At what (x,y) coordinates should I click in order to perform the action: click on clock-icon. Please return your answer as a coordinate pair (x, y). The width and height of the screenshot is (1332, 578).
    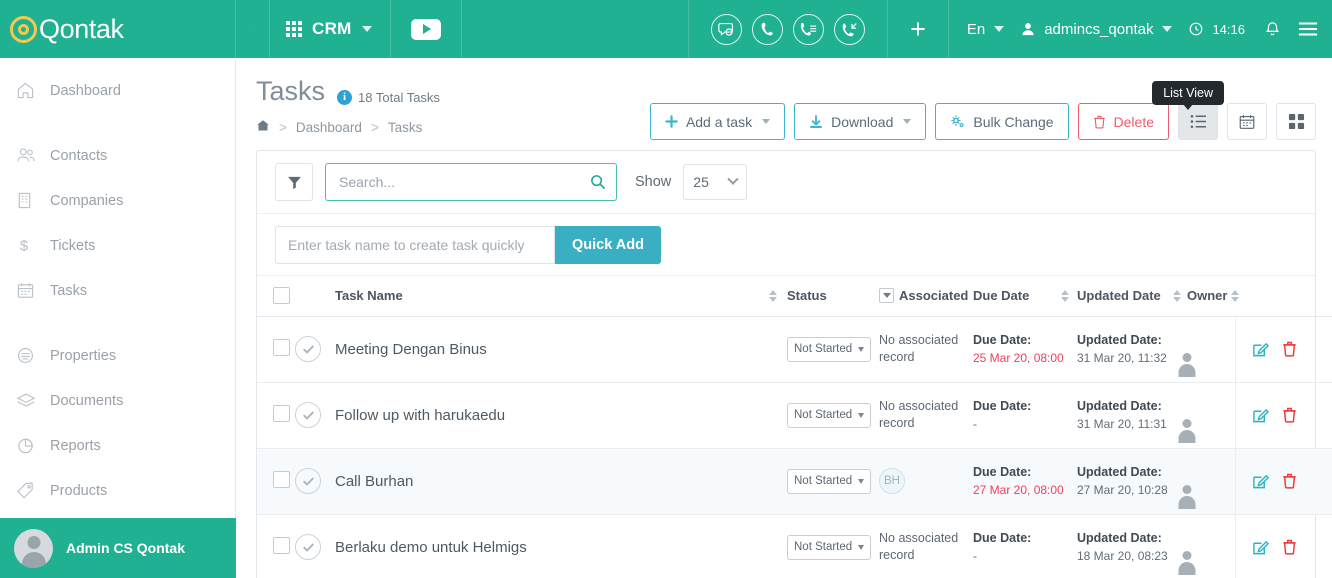
    Looking at the image, I should click on (1196, 29).